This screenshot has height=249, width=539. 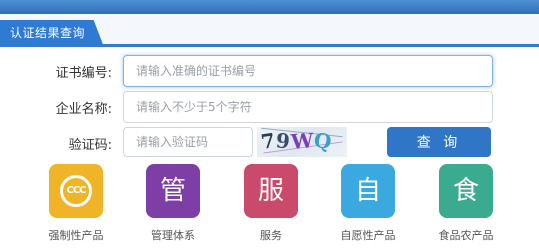 What do you see at coordinates (271, 191) in the screenshot?
I see `service-icon: 服` at bounding box center [271, 191].